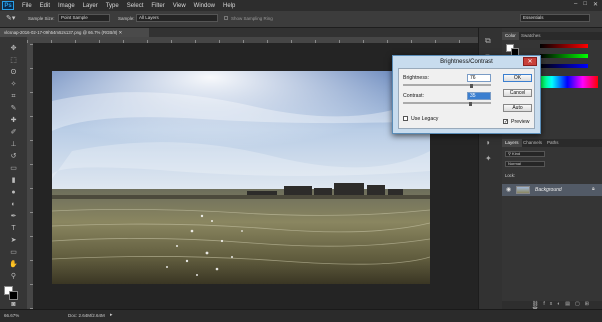 This screenshot has height=322, width=602. Describe the element at coordinates (13, 48) in the screenshot. I see `move-tool-icon: ✥` at that location.